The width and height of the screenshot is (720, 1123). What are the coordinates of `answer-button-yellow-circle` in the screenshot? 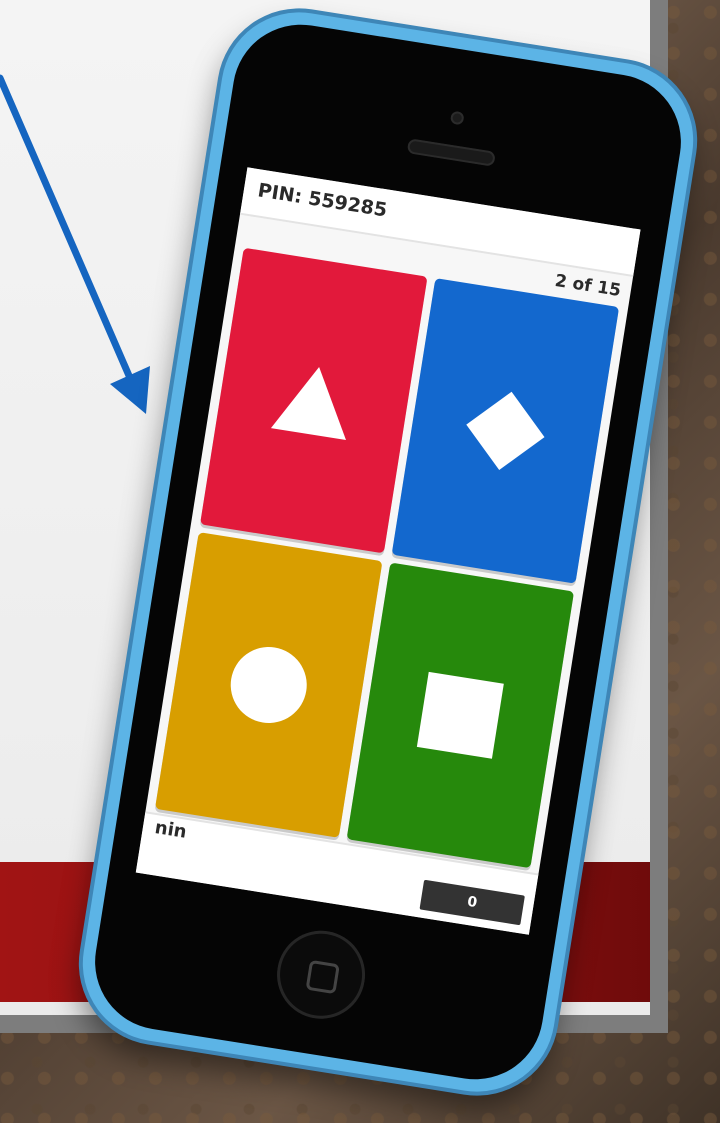 It's located at (268, 685).